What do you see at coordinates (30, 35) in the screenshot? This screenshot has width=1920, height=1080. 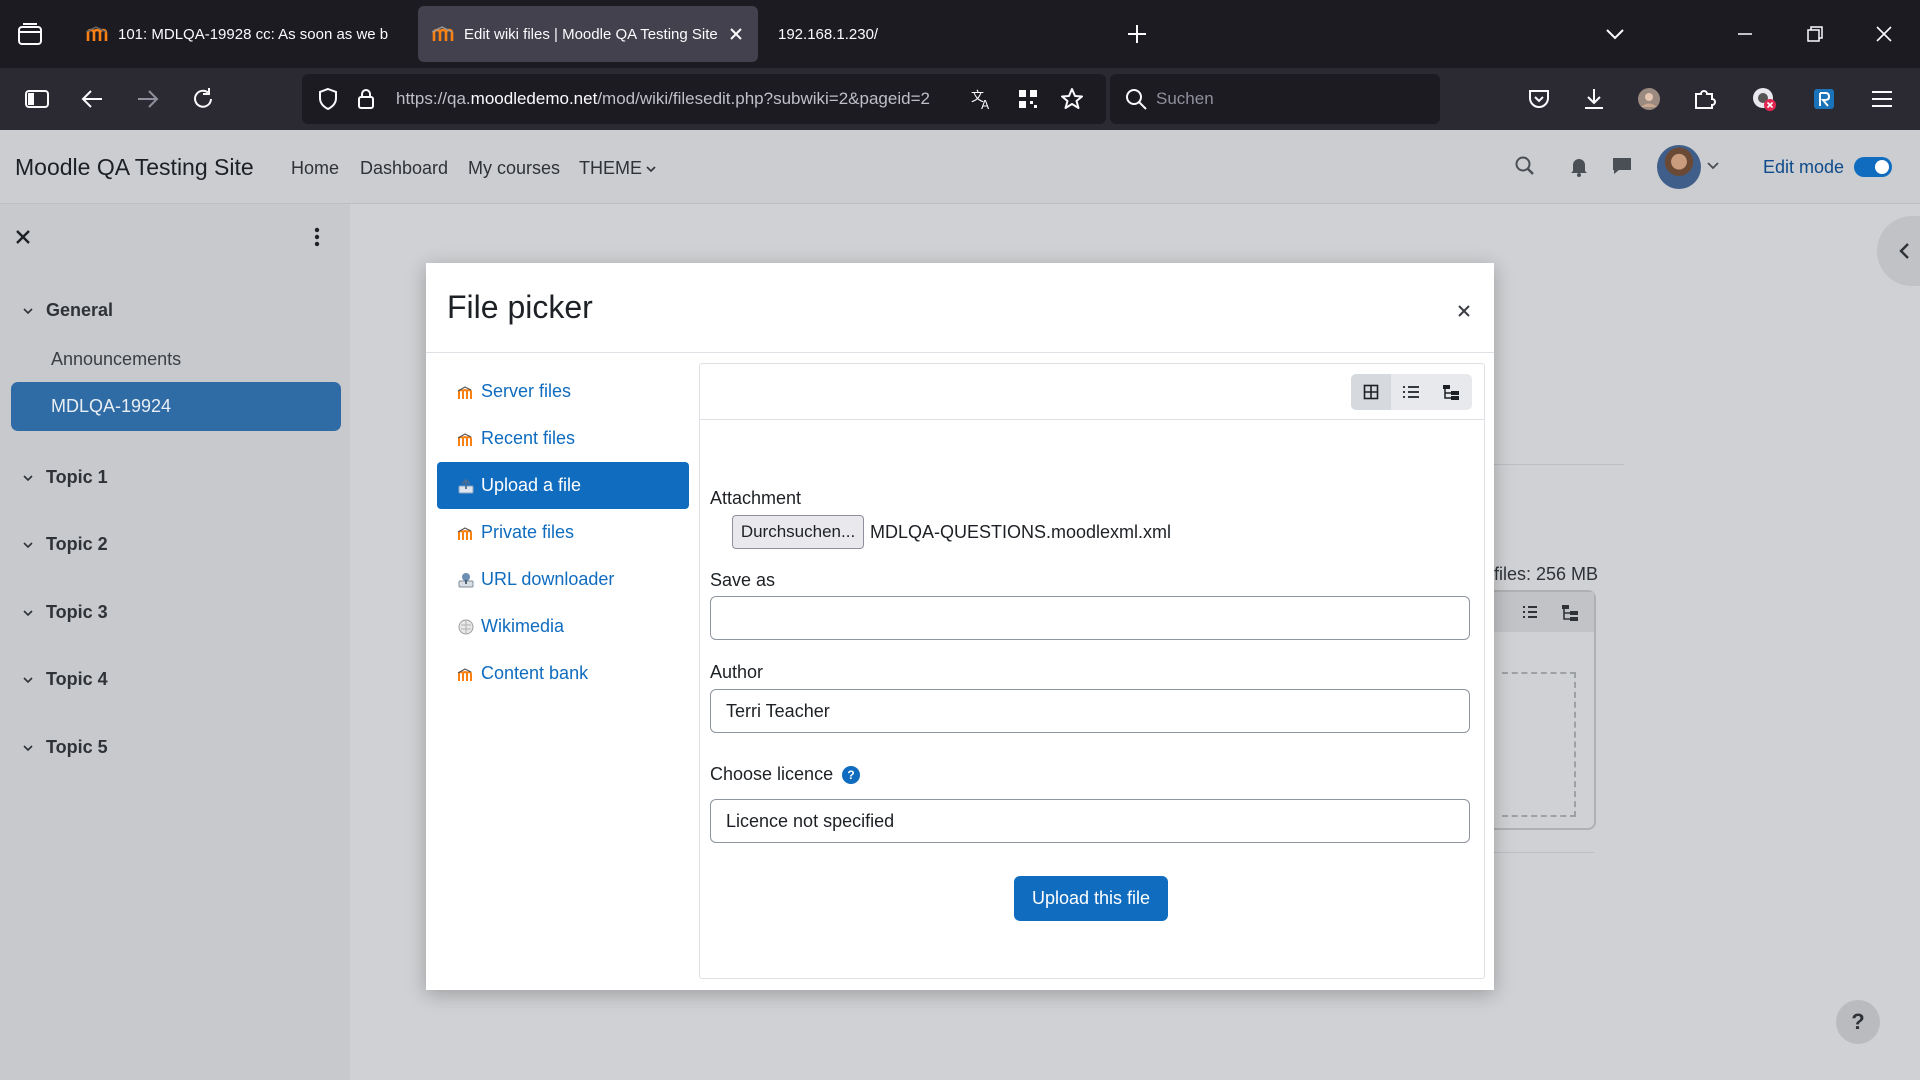 I see `tab-list-icon` at bounding box center [30, 35].